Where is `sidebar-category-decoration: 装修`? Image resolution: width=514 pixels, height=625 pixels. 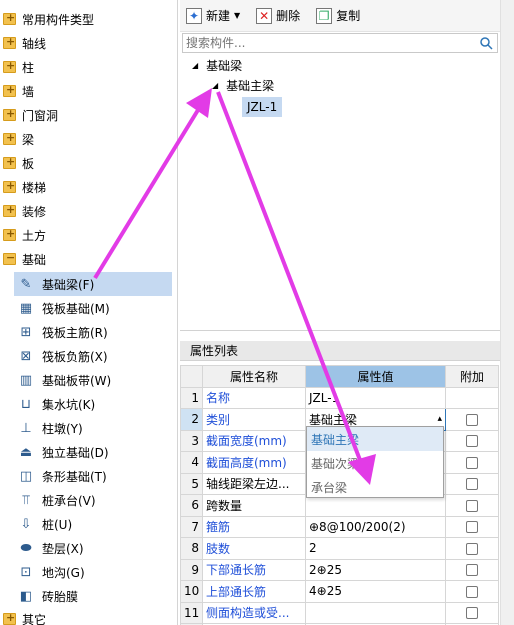 sidebar-category-decoration: 装修 is located at coordinates (89, 211).